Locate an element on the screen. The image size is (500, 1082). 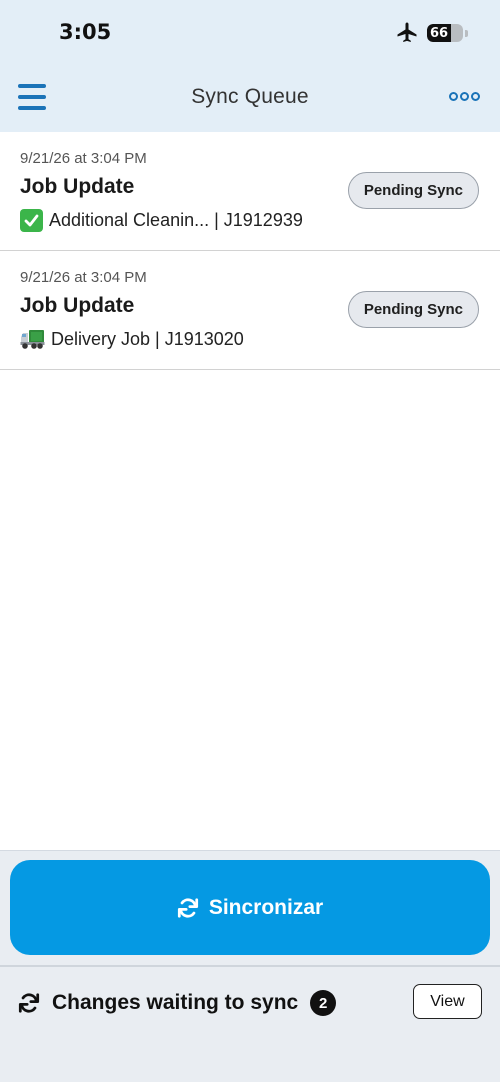
item-subtitle: Additional Cleanin... | J1912939 is located at coordinates (176, 220).